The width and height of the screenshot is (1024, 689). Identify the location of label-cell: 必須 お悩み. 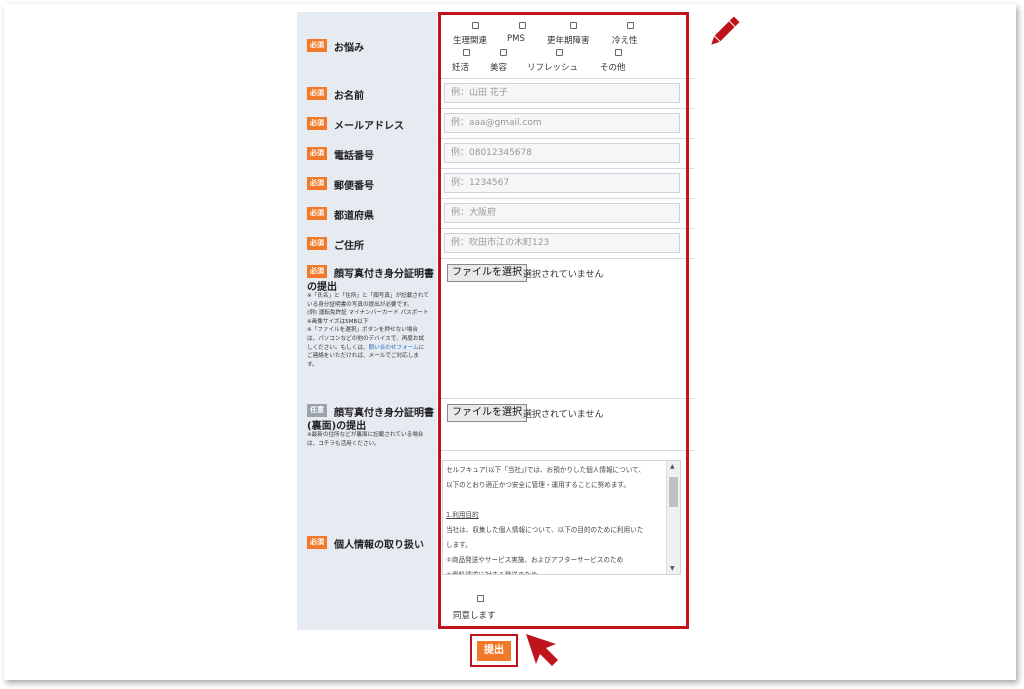
(367, 45).